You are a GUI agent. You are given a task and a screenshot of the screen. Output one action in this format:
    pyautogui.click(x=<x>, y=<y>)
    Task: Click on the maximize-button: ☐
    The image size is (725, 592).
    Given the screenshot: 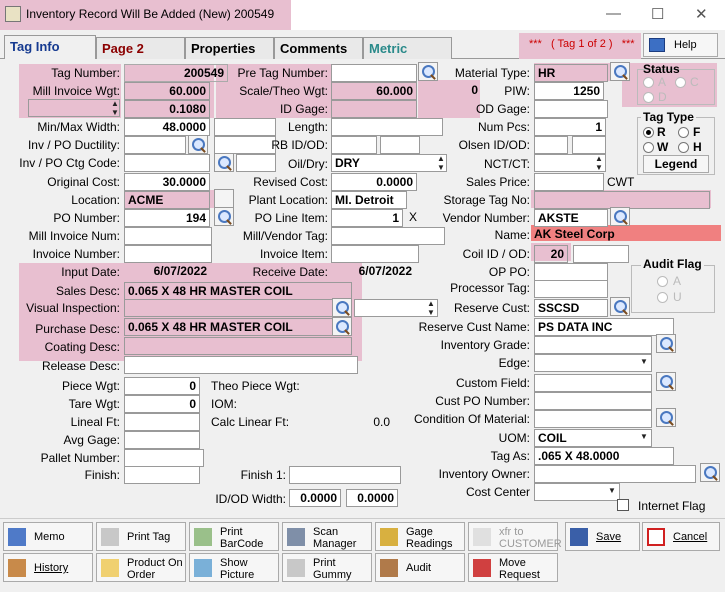 What is the action you would take?
    pyautogui.click(x=657, y=14)
    